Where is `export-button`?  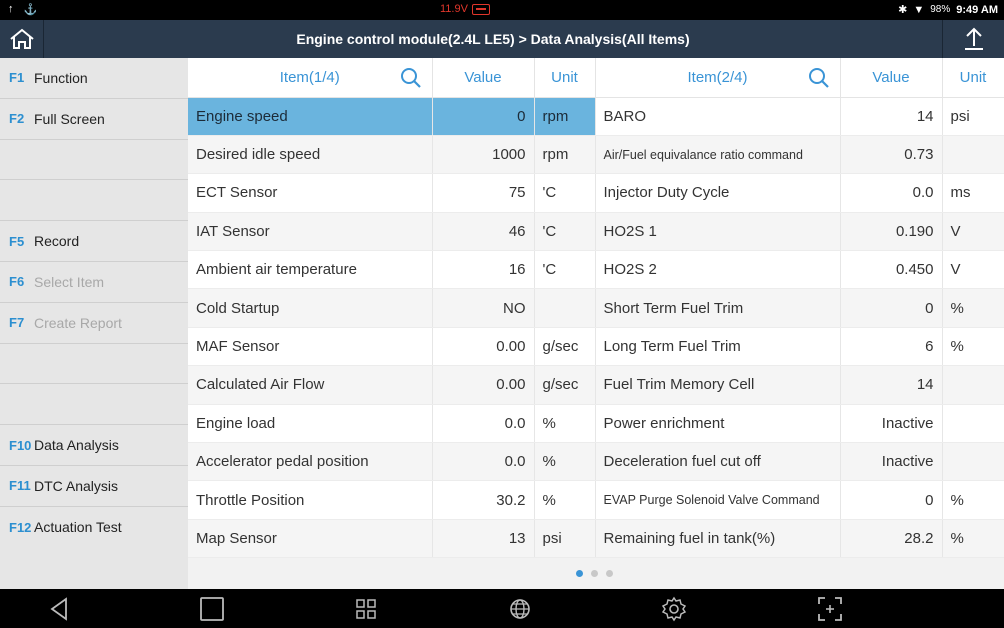 export-button is located at coordinates (973, 39).